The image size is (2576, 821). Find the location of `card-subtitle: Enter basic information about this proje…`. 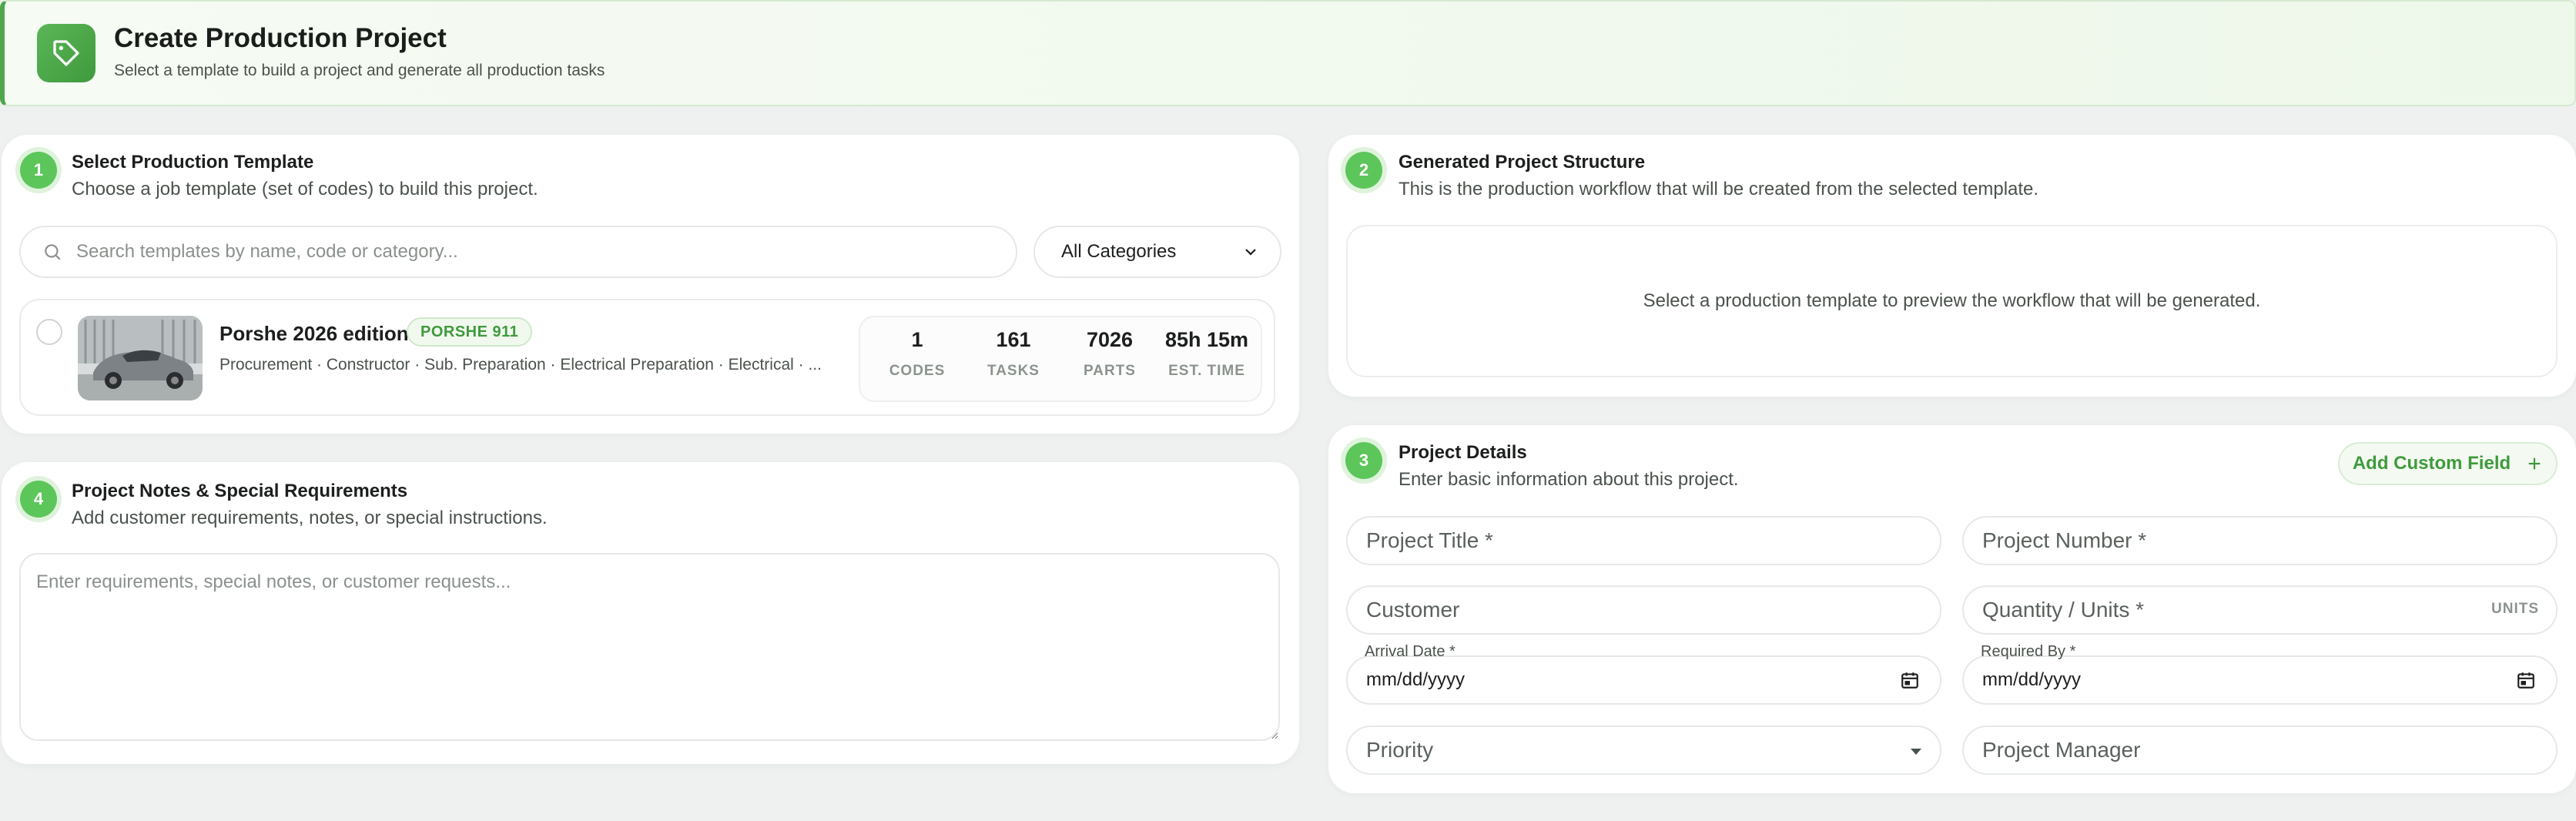

card-subtitle: Enter basic information about this proje… is located at coordinates (1569, 479).